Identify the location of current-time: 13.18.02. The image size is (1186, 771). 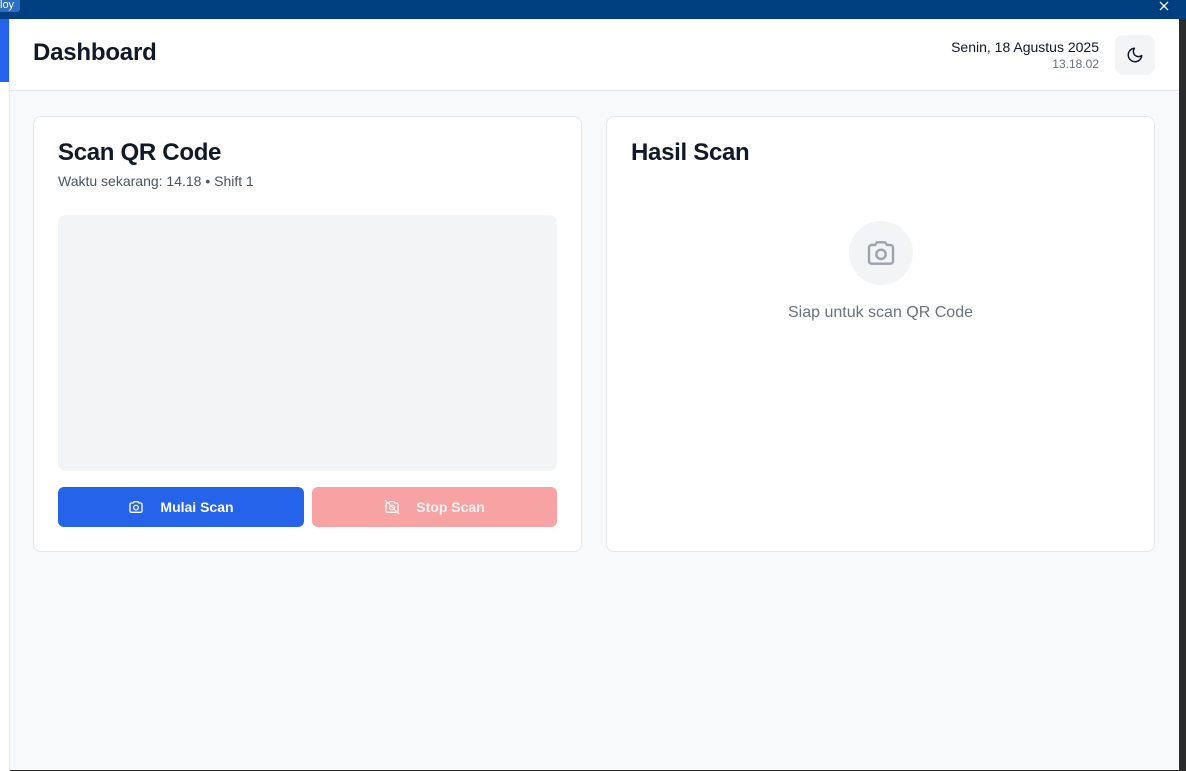
(1075, 64).